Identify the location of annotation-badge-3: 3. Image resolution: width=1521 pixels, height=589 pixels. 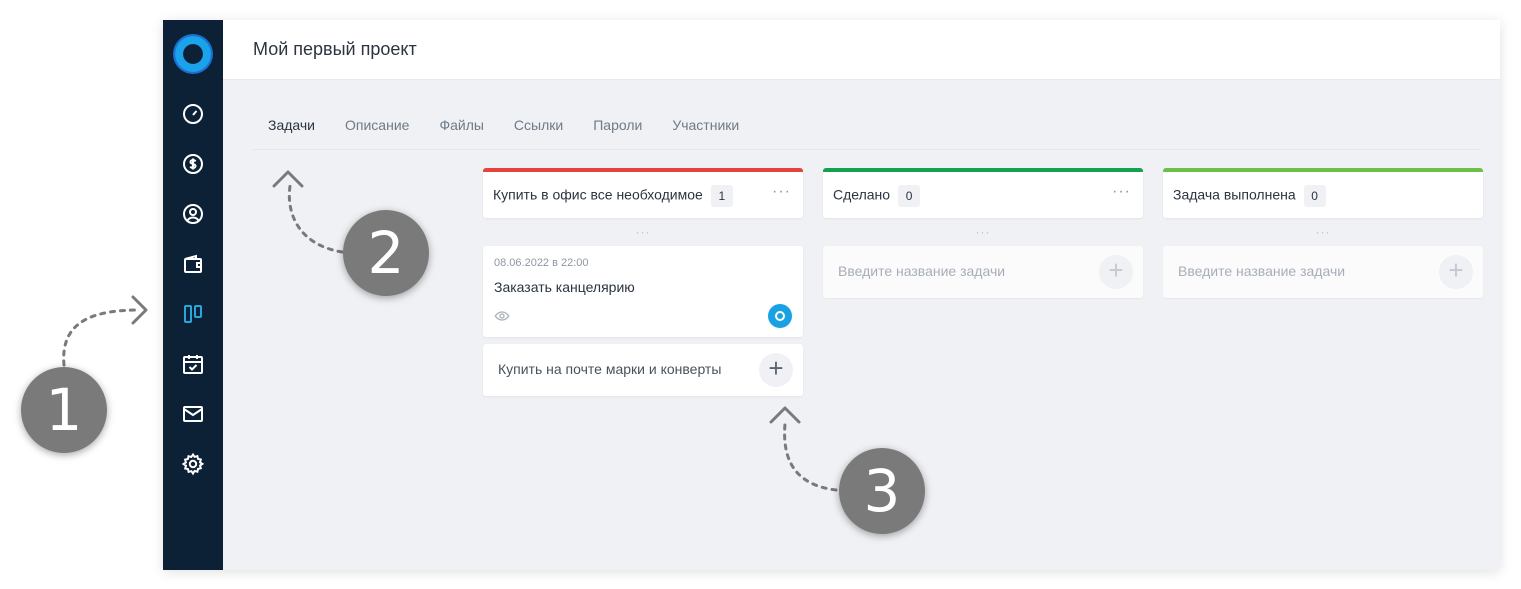
(882, 491).